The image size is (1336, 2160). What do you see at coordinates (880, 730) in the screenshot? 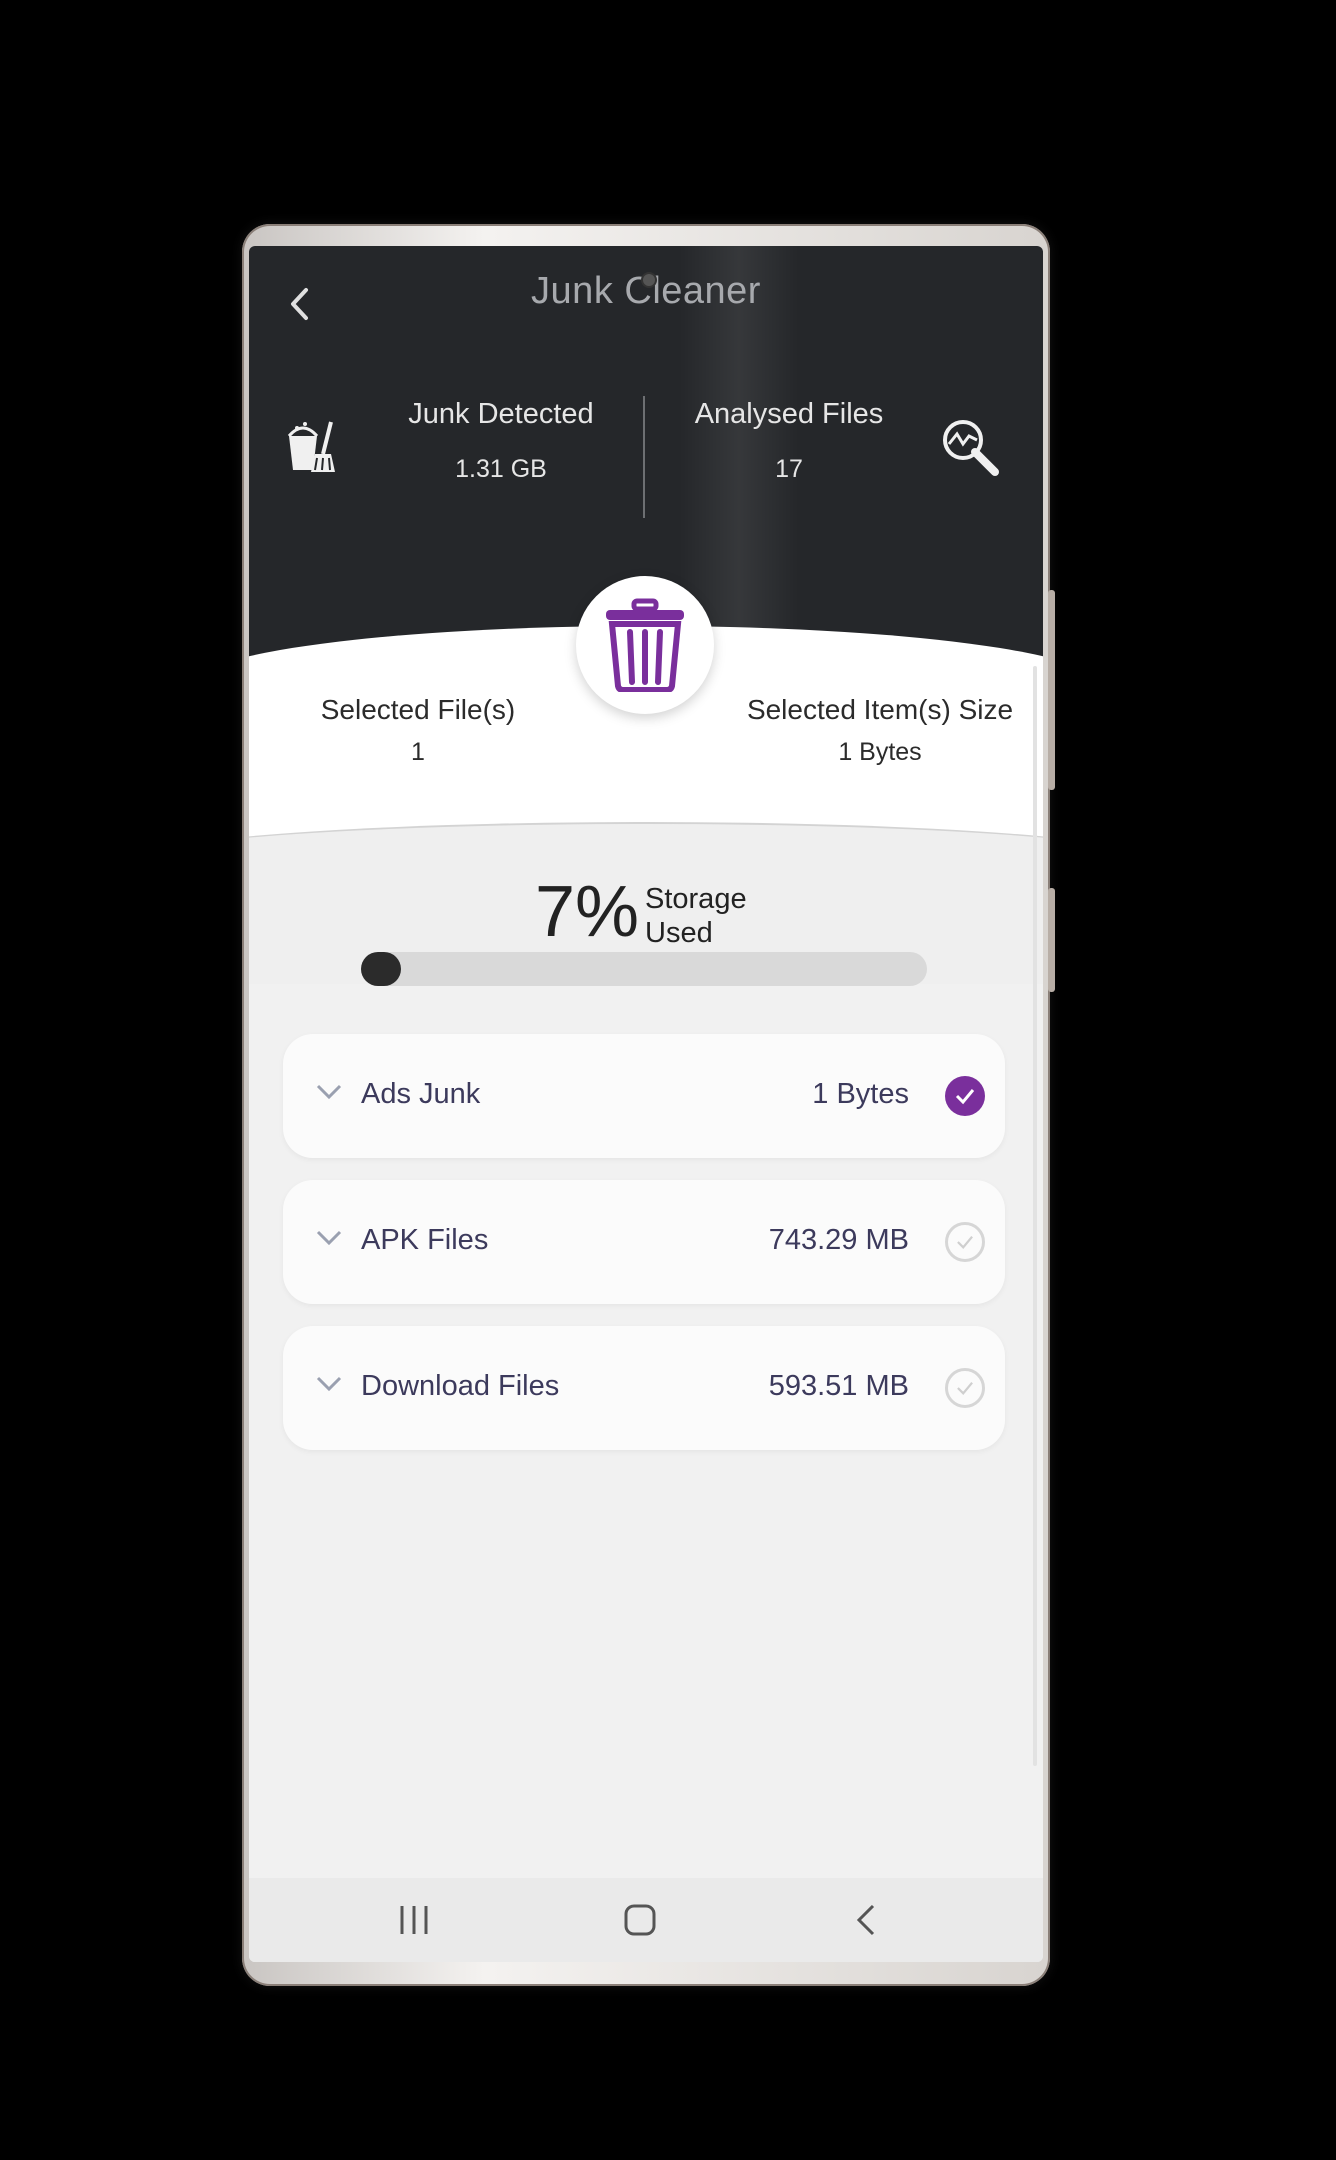
I see `selected-size: Selected Item(s) Size 1 Bytes` at bounding box center [880, 730].